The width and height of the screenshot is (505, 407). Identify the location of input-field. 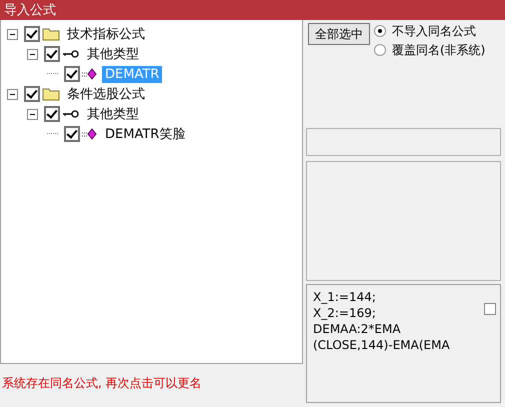
(403, 142).